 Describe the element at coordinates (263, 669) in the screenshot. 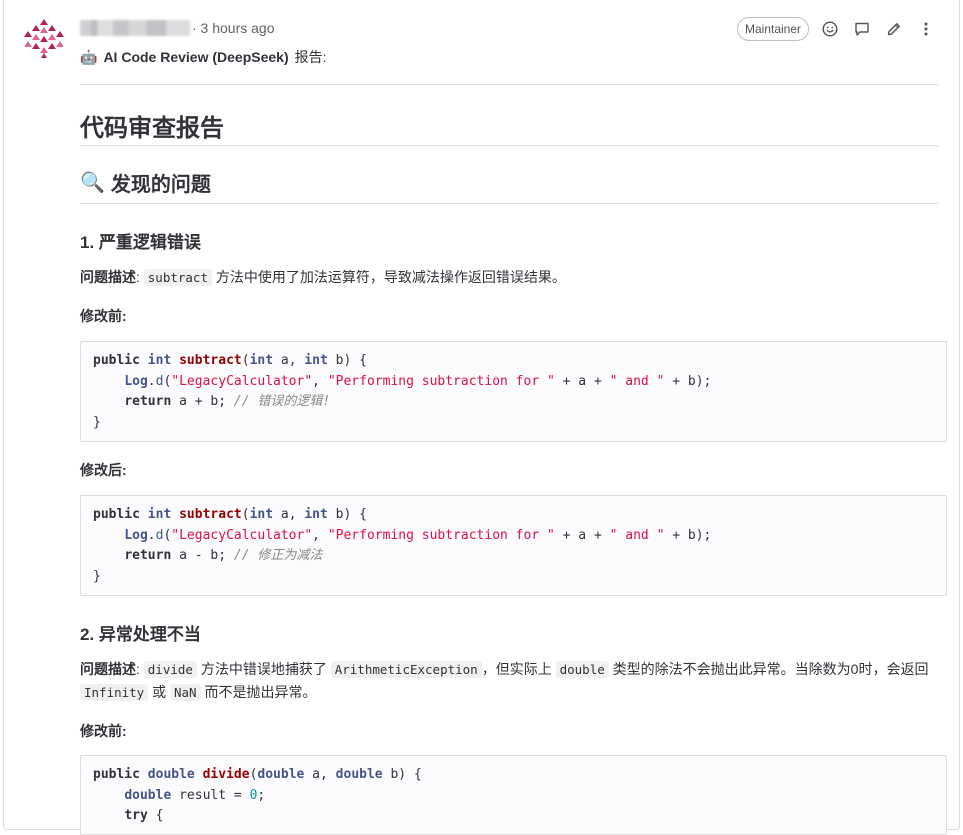

I see `description-text: 方法中错误地捕获了` at that location.